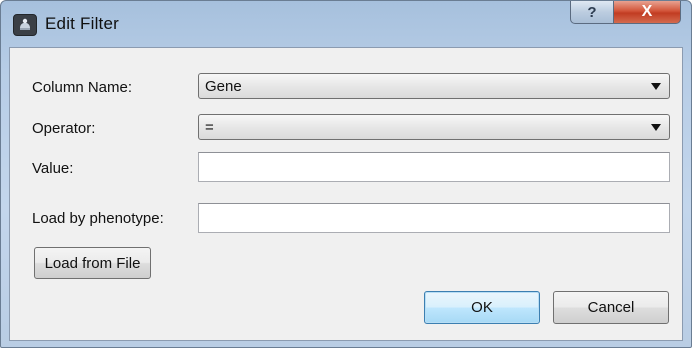  I want to click on value-label: Value:, so click(53, 168).